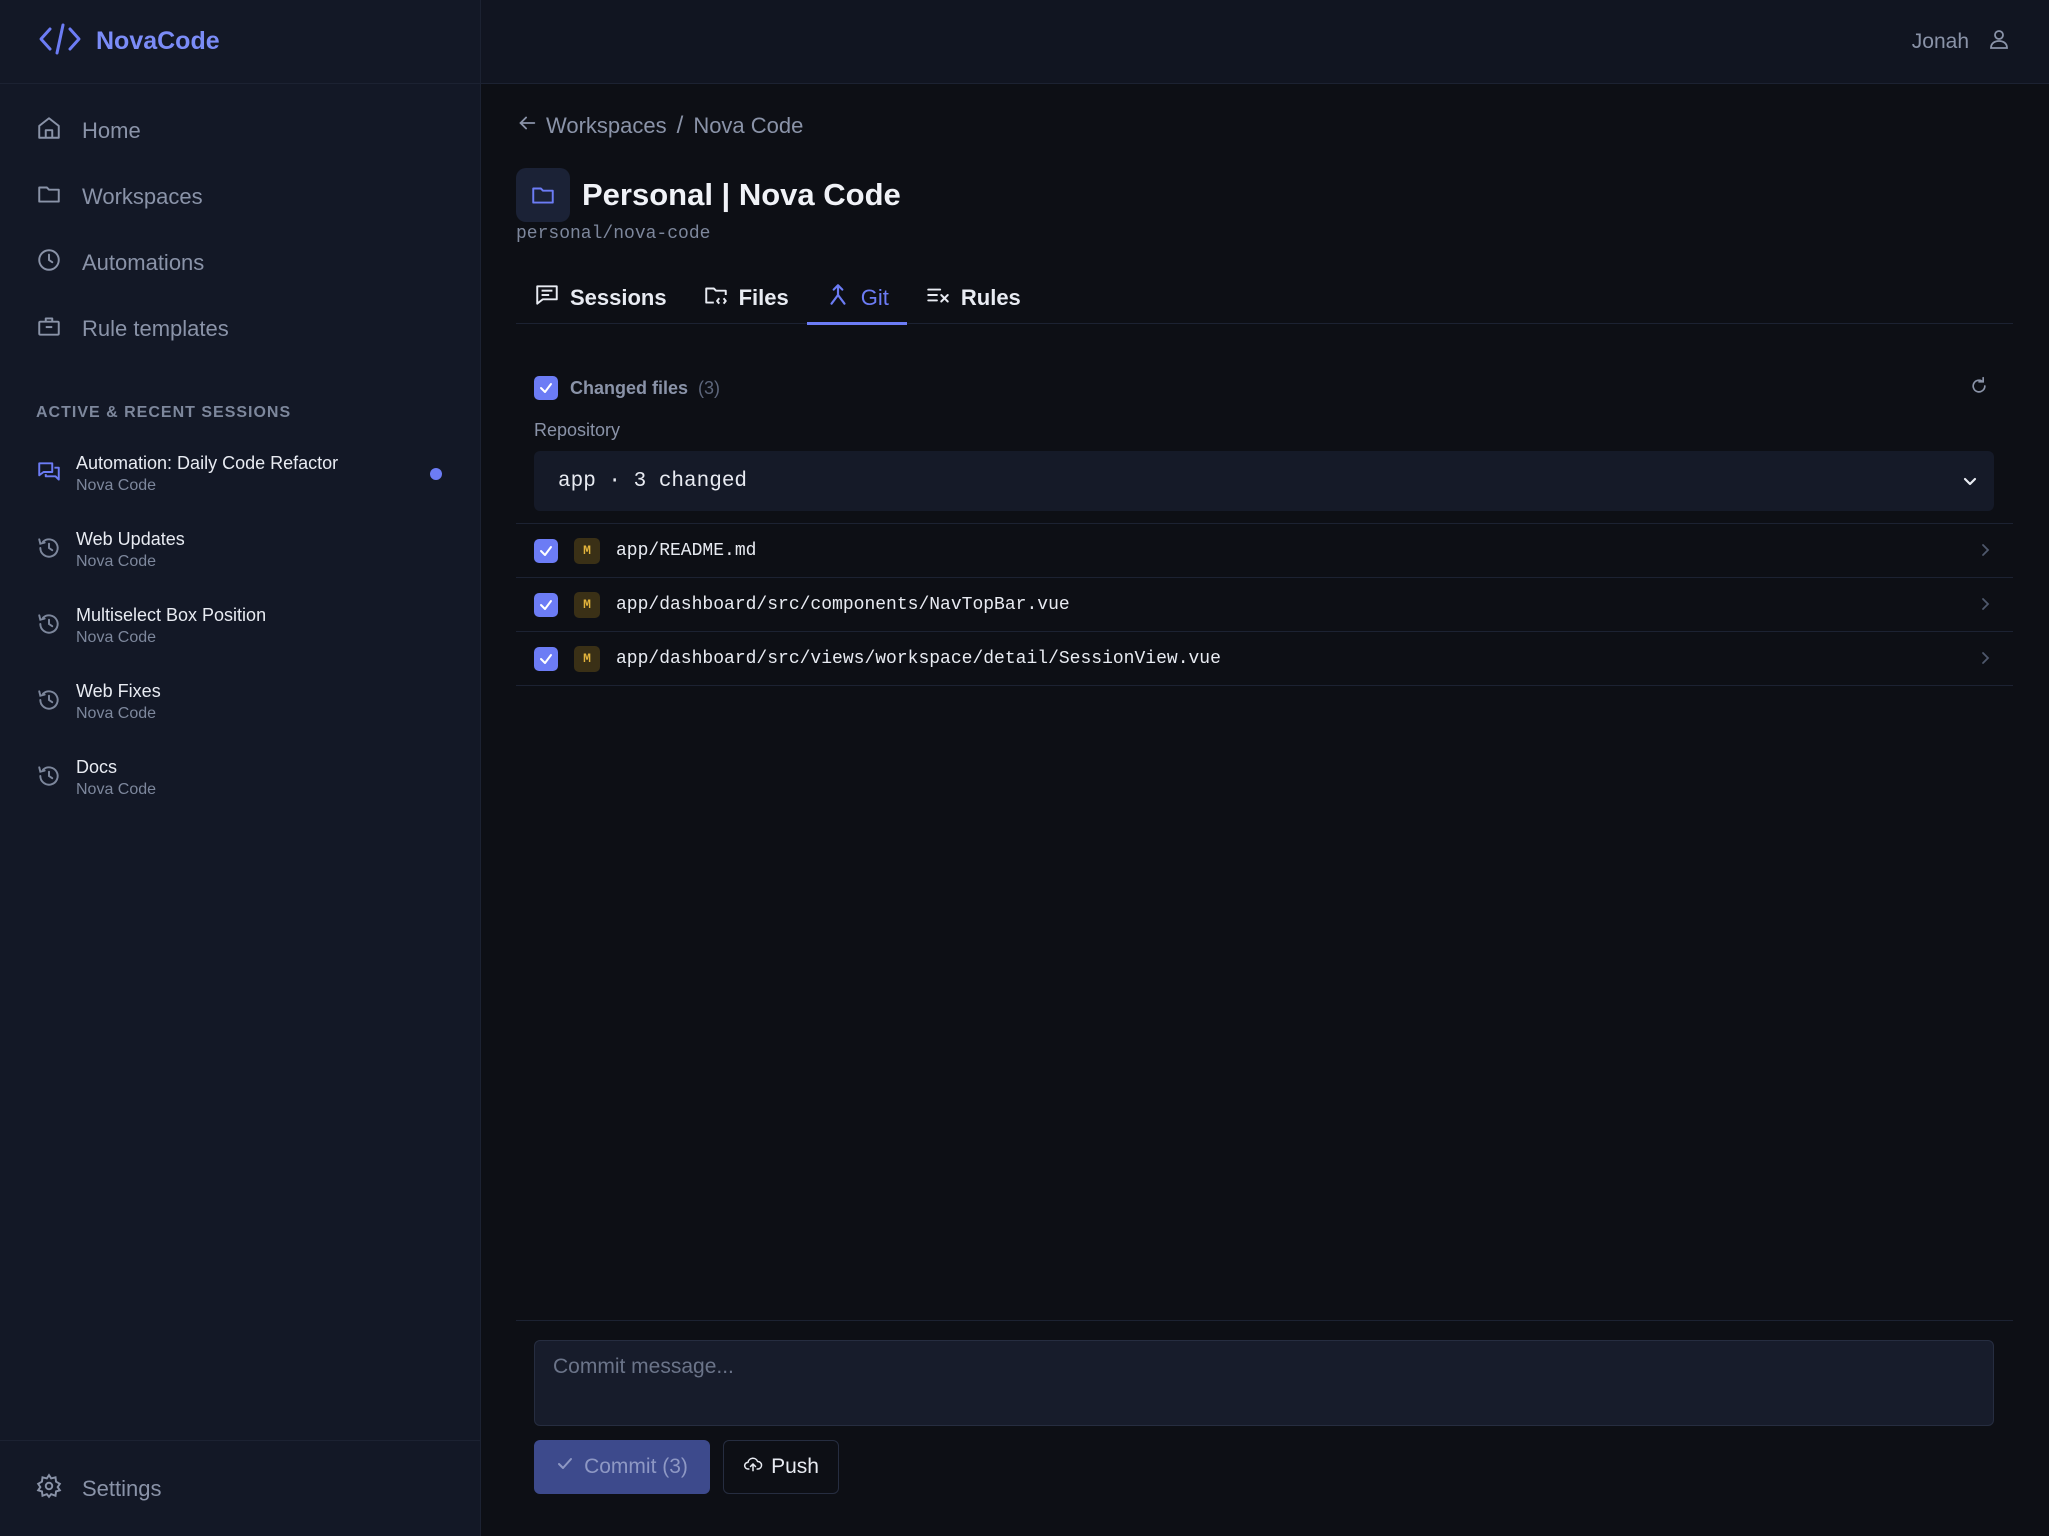 Image resolution: width=2049 pixels, height=1536 pixels. Describe the element at coordinates (629, 387) in the screenshot. I see `changed-files-label: Changed files` at that location.